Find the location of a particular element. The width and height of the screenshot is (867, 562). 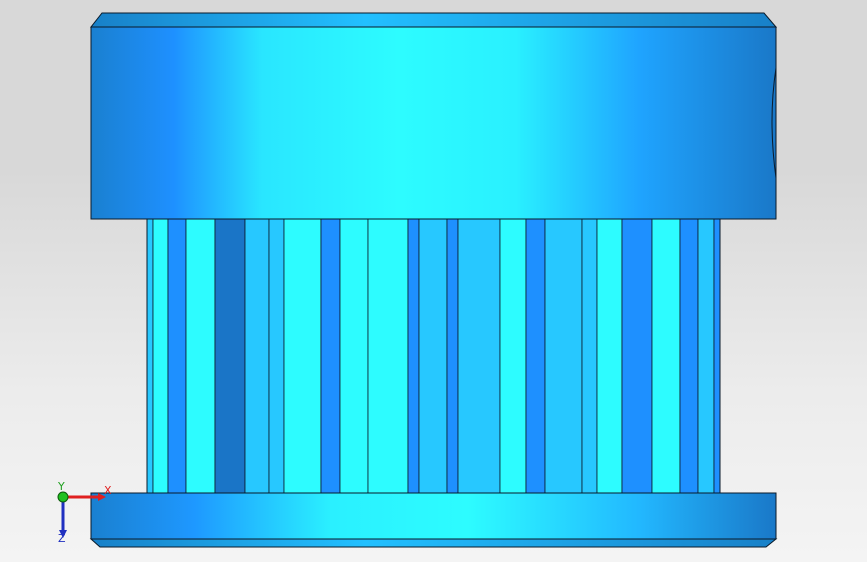

y-axis-dot-icon is located at coordinates (63, 497).